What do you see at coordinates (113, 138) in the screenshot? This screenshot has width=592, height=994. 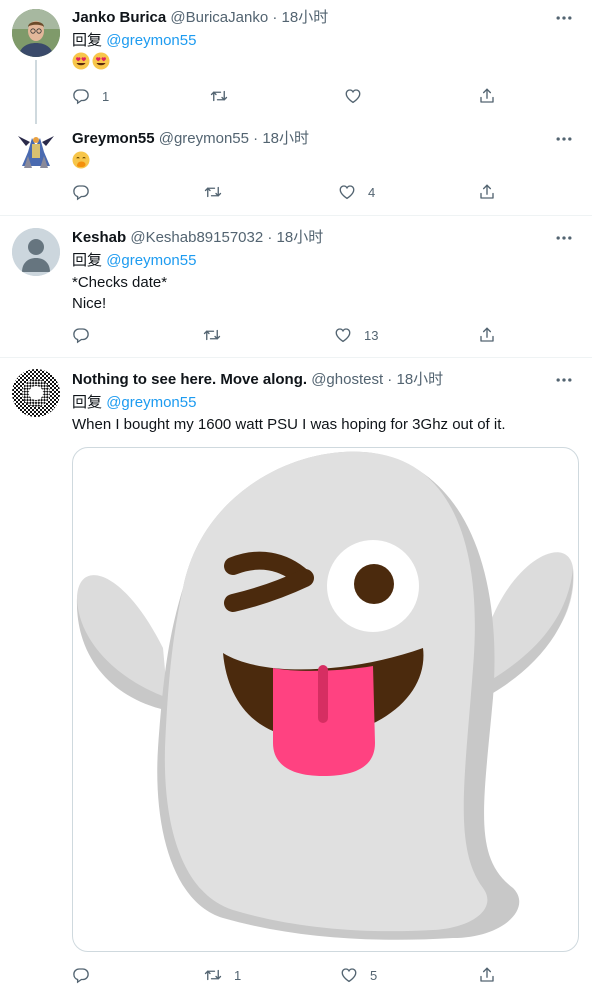 I see `display-name: Greymon55` at bounding box center [113, 138].